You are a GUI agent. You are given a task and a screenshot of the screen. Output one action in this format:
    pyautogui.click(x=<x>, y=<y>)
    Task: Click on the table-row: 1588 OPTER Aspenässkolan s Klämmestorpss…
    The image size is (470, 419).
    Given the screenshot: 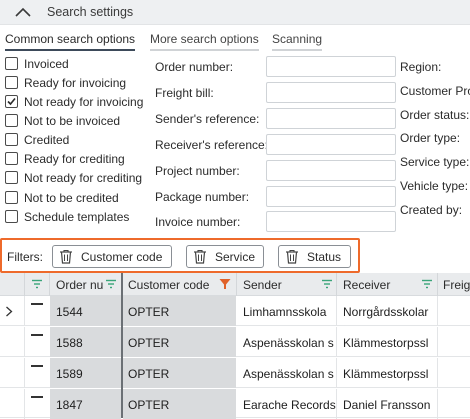 What is the action you would take?
    pyautogui.click(x=235, y=342)
    